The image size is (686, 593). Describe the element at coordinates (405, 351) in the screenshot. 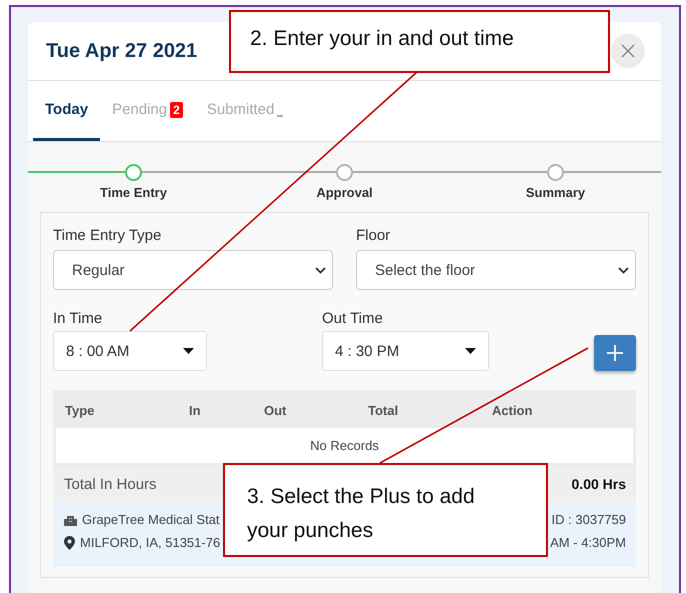

I see `time-field: 4 : 30 PM` at that location.